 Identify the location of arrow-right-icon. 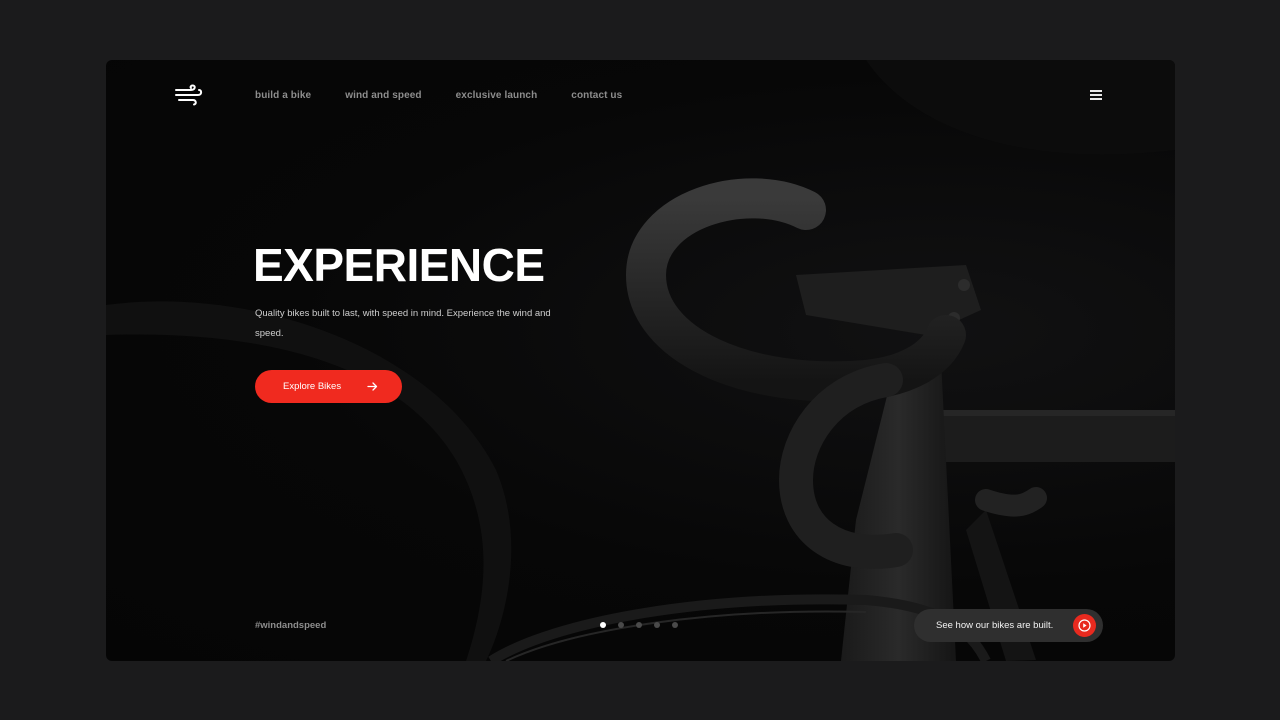
(372, 386).